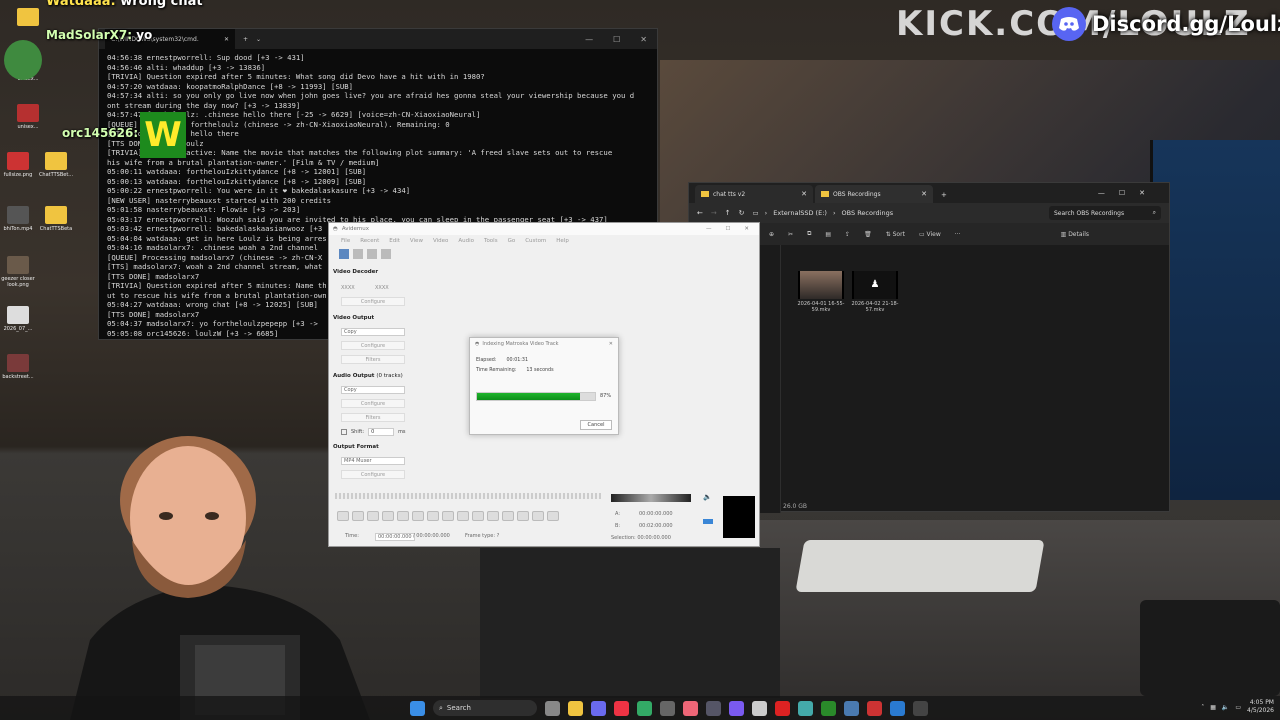 The image size is (1280, 720). I want to click on breadcrumb: ▭ › ExternalSSD (E:) › OBS Recordings, so click(823, 213).